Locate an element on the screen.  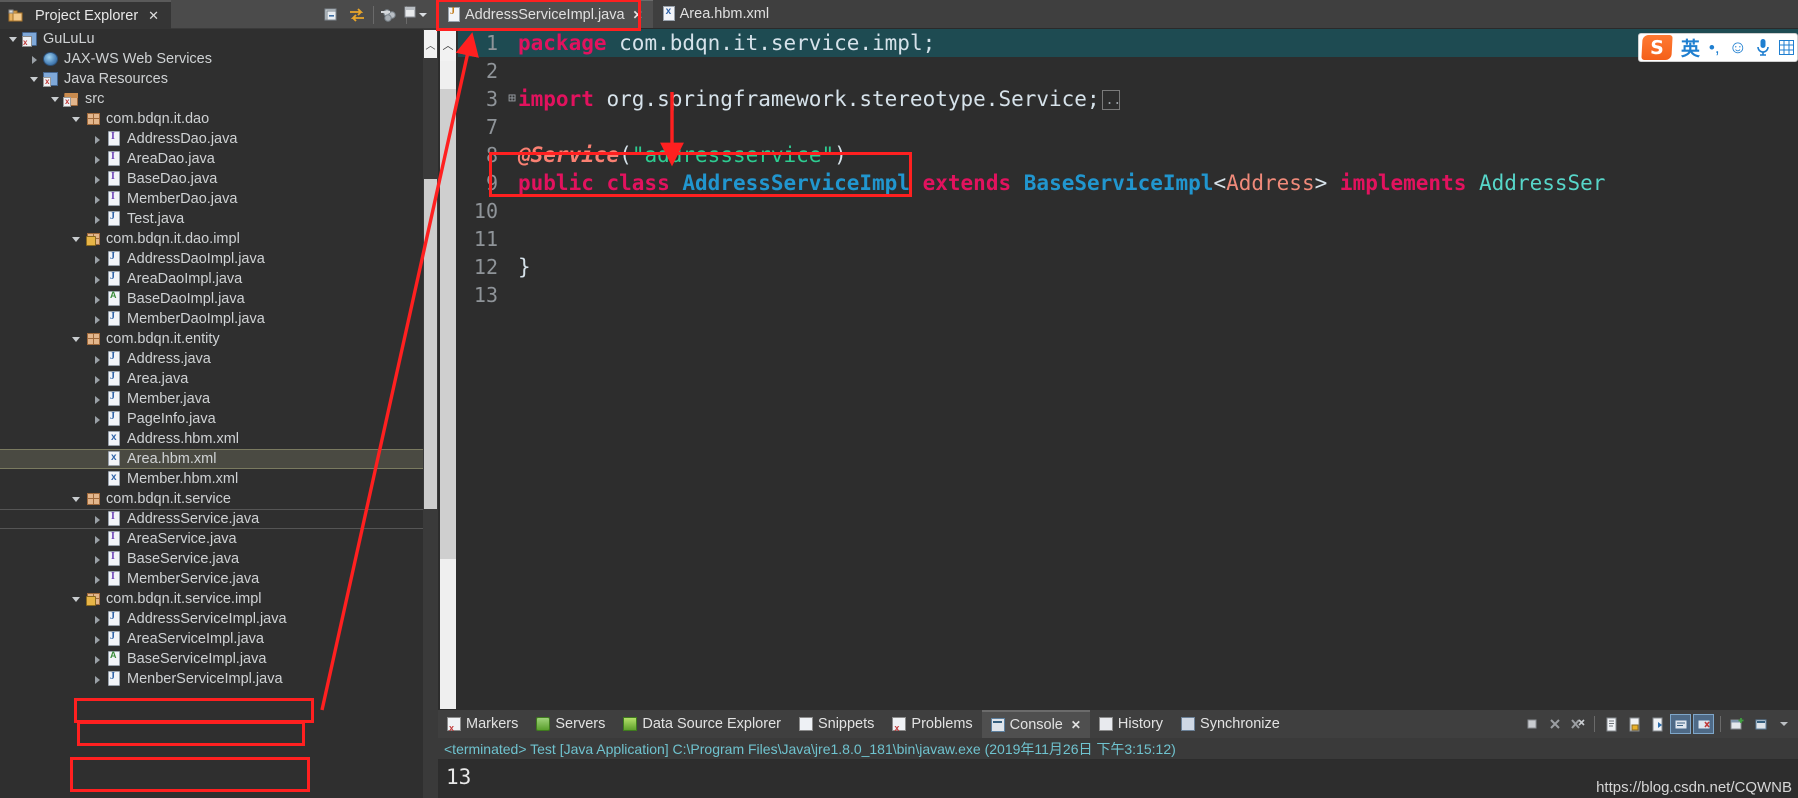
tree-item-area-java: Area.java is located at coordinates (219, 379).